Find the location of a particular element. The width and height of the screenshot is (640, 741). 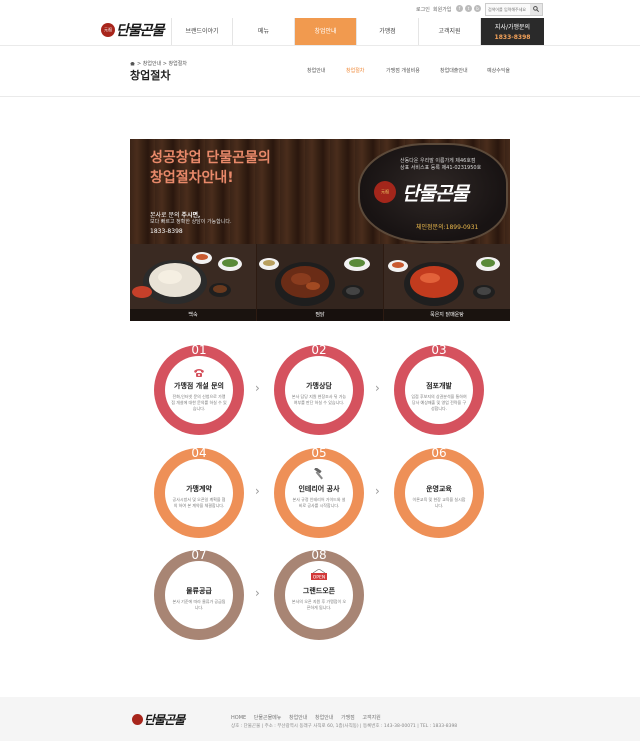

franchise-title: 지사/가맹문의 is located at coordinates (512, 27).